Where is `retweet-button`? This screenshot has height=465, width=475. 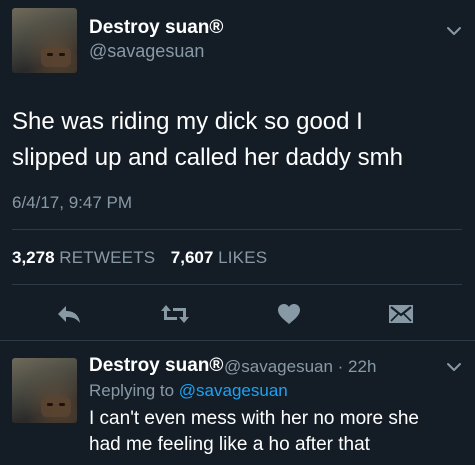
retweet-button is located at coordinates (175, 314).